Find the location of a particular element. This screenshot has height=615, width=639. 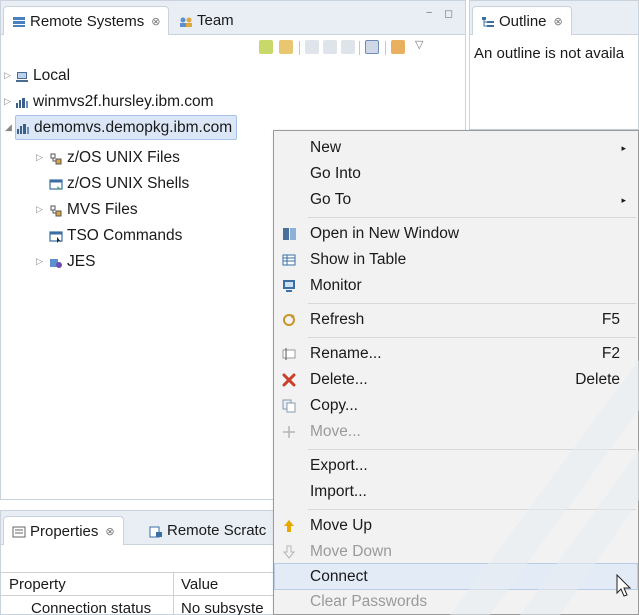

link-with-editor-icon is located at coordinates (398, 47).